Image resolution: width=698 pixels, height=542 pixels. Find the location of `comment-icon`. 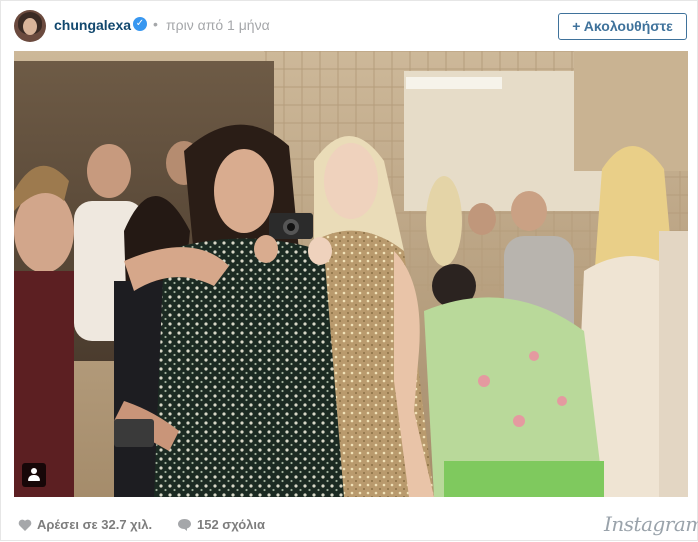

comment-icon is located at coordinates (184, 525).